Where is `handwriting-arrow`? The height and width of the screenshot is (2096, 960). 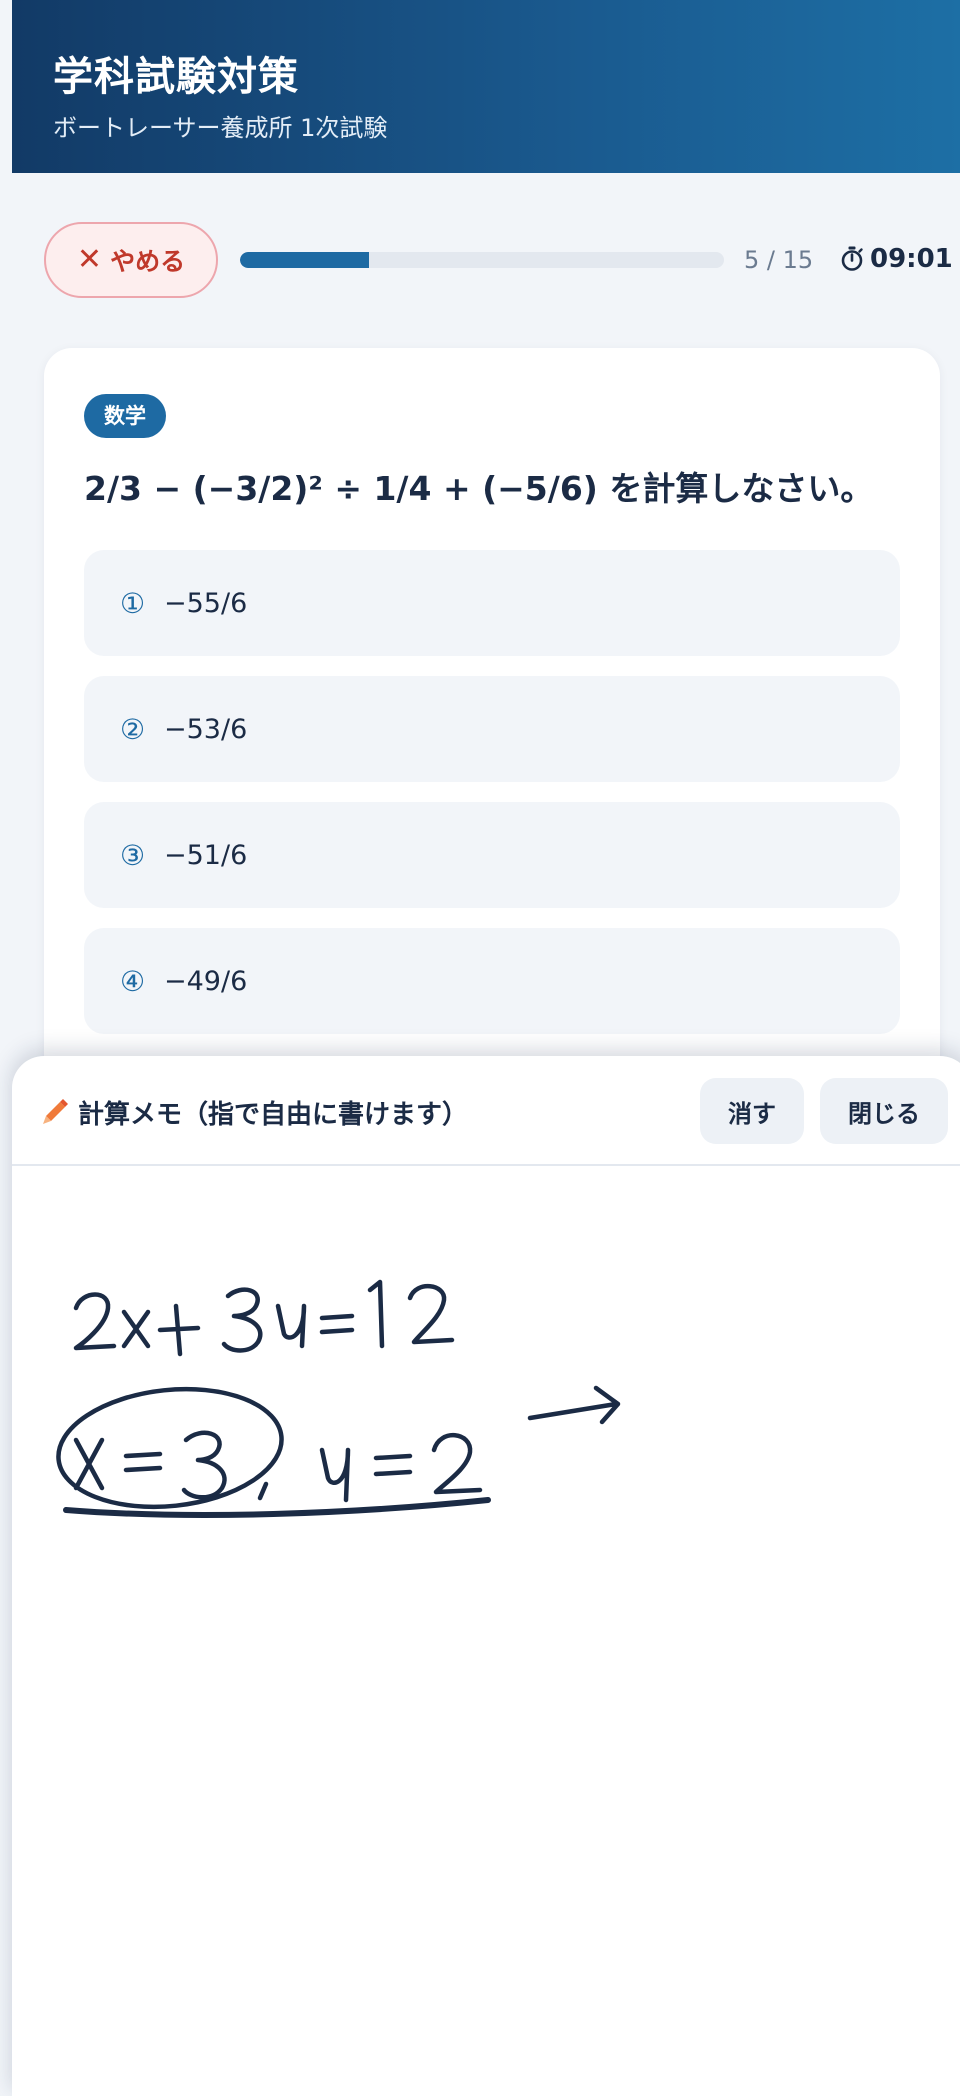 handwriting-arrow is located at coordinates (574, 1405).